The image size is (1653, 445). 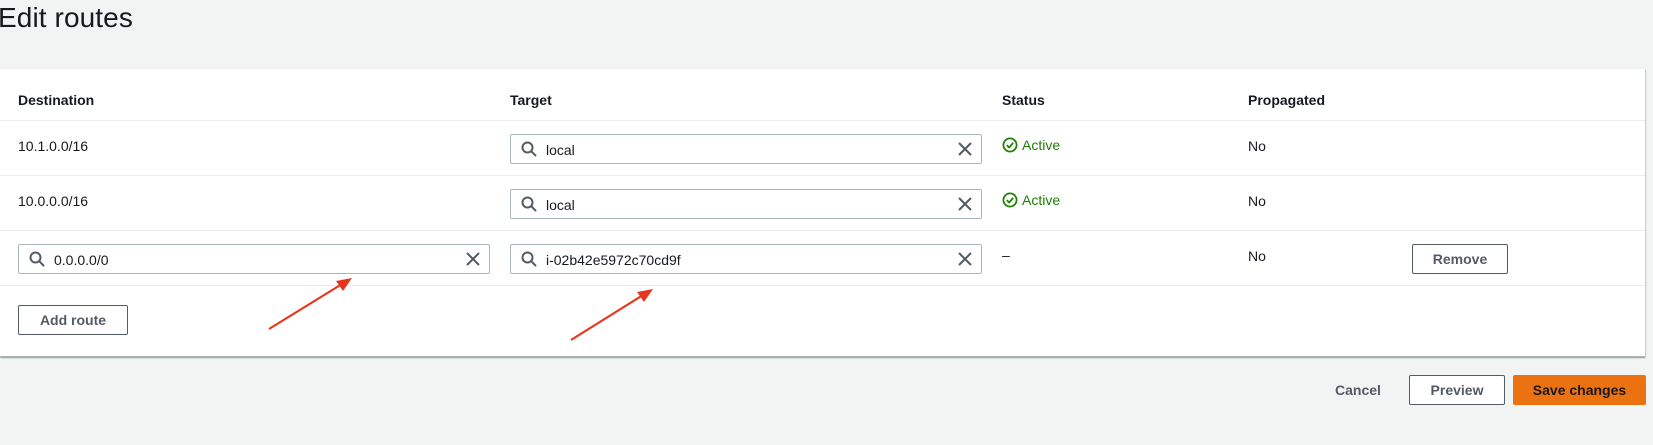 What do you see at coordinates (613, 260) in the screenshot?
I see `target-value: i-02b42e5972c70cd9f` at bounding box center [613, 260].